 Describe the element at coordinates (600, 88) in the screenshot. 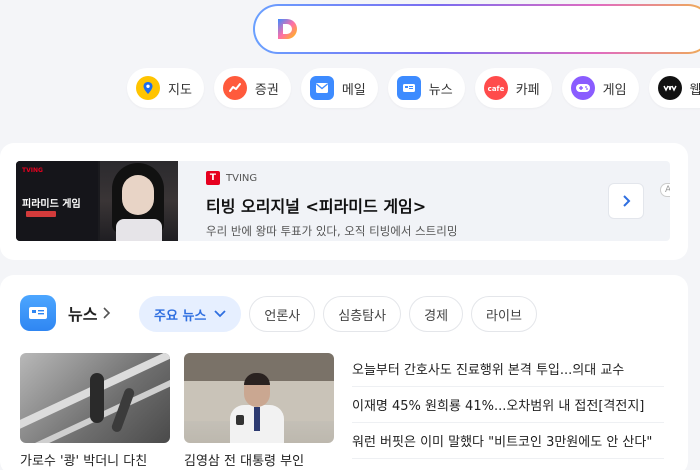

I see `service-game: 게임` at that location.